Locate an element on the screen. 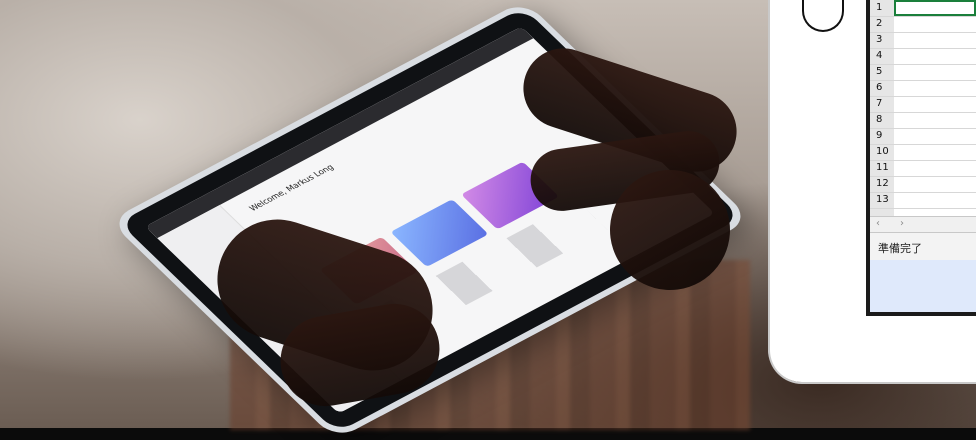 The width and height of the screenshot is (976, 440). grid-row: 9 is located at coordinates (923, 136).